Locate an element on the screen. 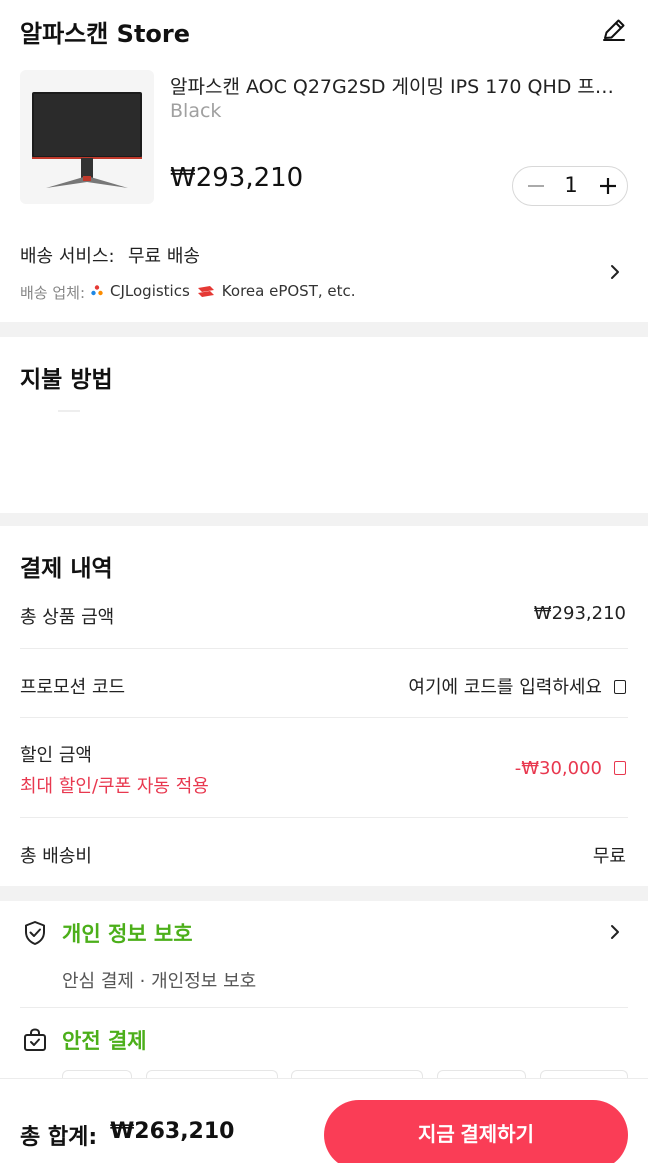 This screenshot has width=648, height=1163. subtotal-value: ₩293,210 is located at coordinates (579, 613).